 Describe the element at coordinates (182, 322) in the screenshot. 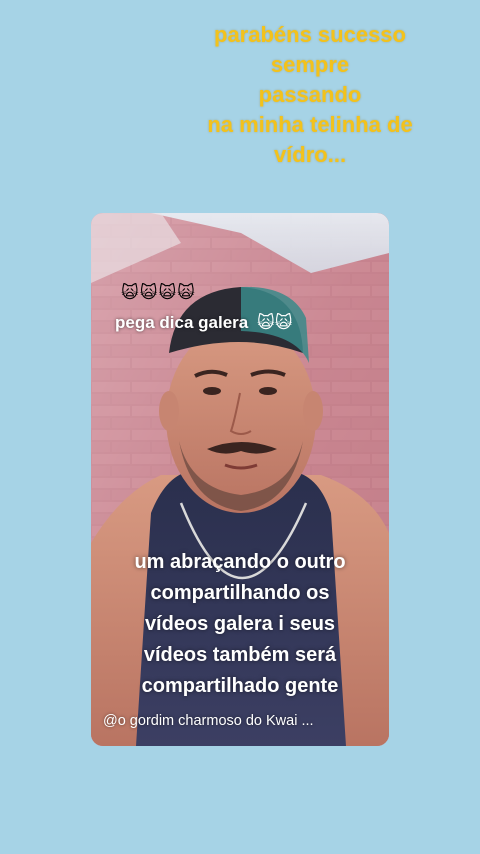

I see `video-title-text: pega dica galera` at that location.